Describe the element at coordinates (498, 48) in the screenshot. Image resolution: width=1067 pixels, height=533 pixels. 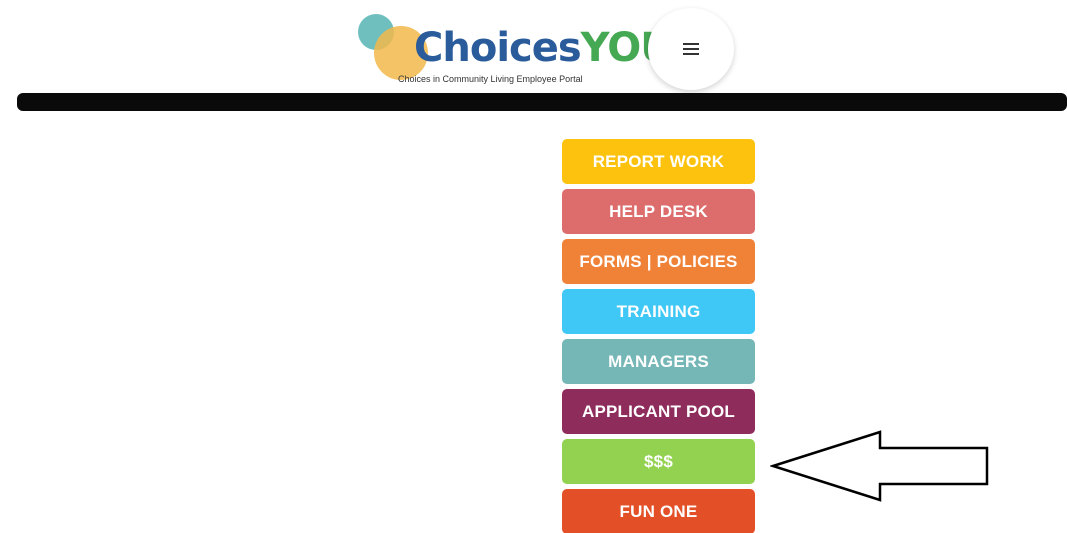
I see `brand-part-choices: Choices` at that location.